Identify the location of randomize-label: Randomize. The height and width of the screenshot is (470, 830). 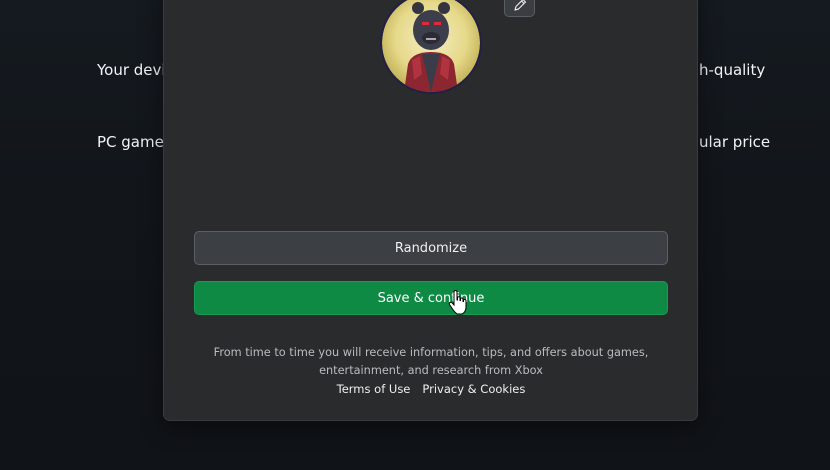
(431, 248).